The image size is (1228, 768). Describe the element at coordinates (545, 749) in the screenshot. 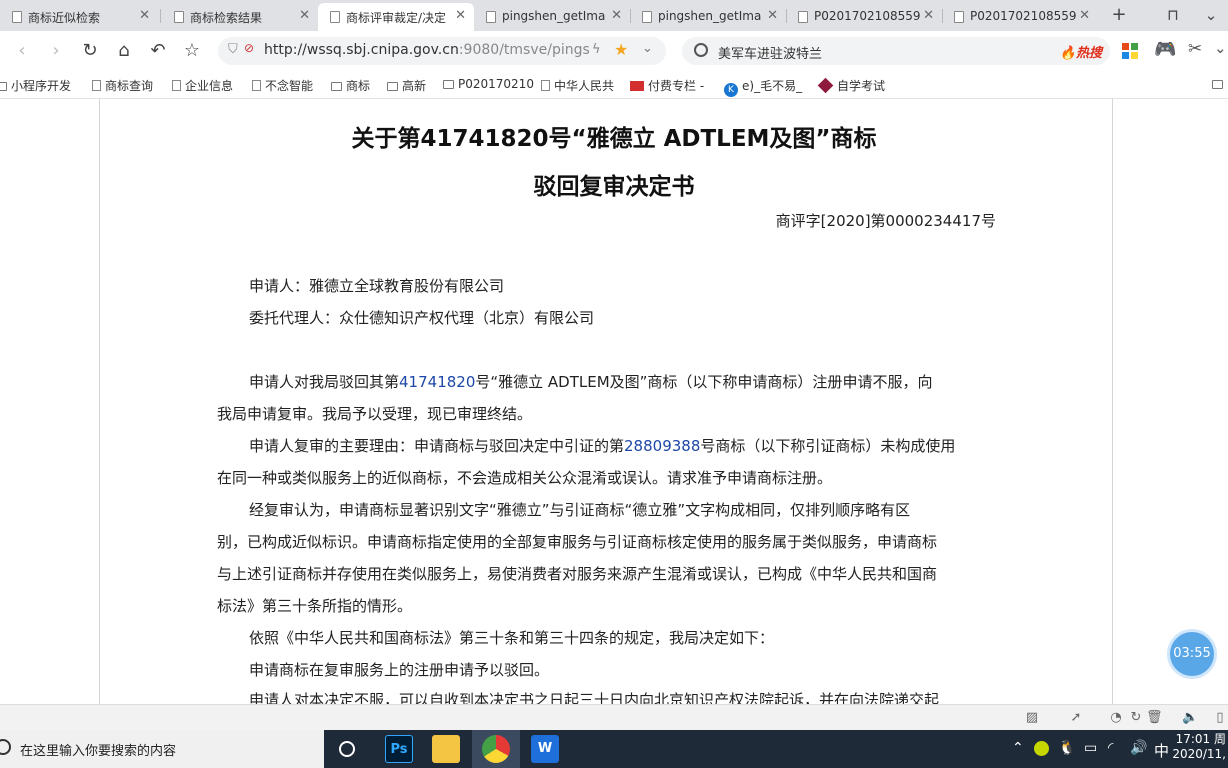

I see `wps-writer-icon: W` at that location.